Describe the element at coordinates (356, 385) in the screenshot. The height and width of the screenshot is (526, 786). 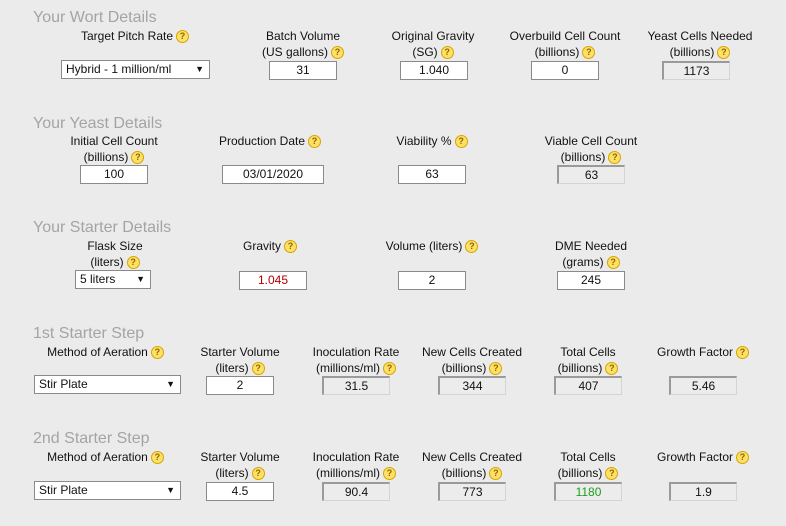
I see `step1-inoculation-value: 31.5` at that location.